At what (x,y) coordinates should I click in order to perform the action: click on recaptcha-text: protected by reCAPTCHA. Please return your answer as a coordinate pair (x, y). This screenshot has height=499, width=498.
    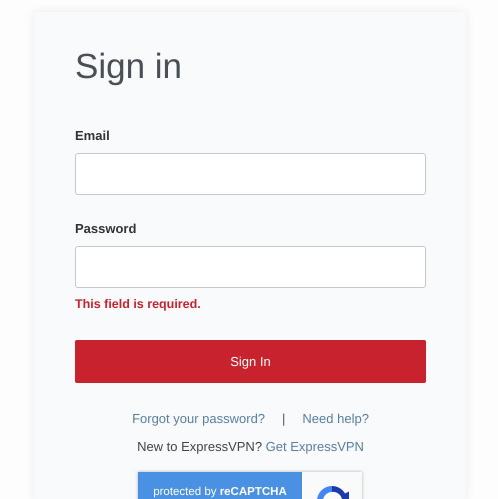
    Looking at the image, I should click on (220, 492).